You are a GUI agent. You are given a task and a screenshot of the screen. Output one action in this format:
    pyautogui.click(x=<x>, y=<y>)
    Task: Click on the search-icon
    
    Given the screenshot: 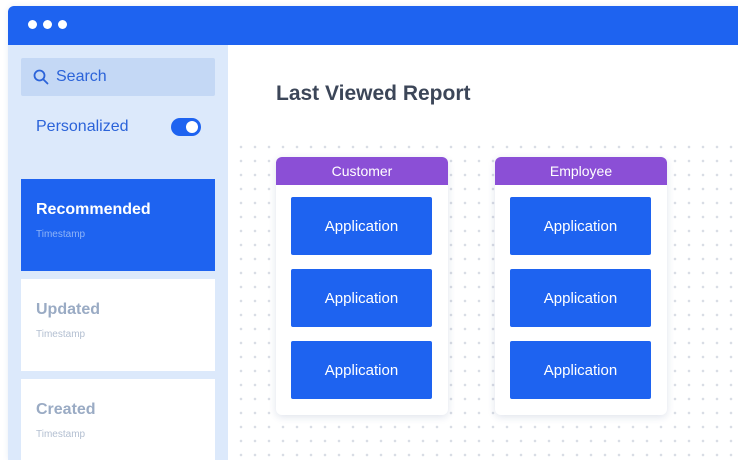 What is the action you would take?
    pyautogui.click(x=41, y=77)
    